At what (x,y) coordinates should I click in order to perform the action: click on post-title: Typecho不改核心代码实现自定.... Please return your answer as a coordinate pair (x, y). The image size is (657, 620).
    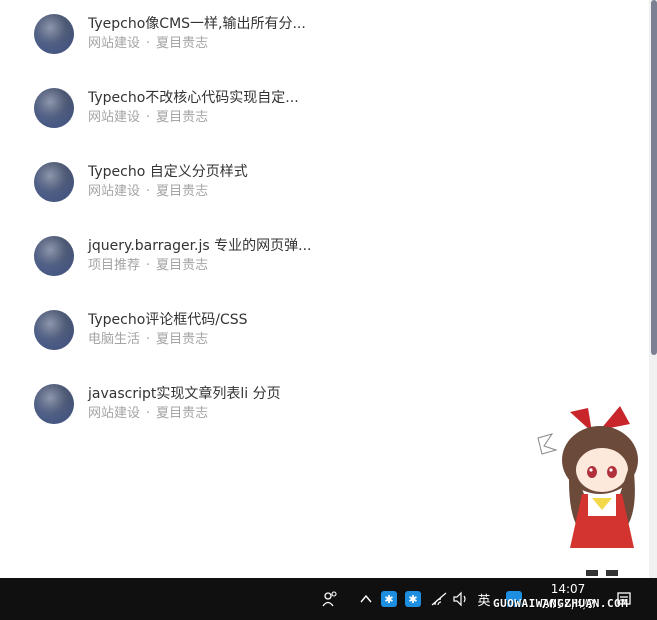
    Looking at the image, I should click on (193, 98).